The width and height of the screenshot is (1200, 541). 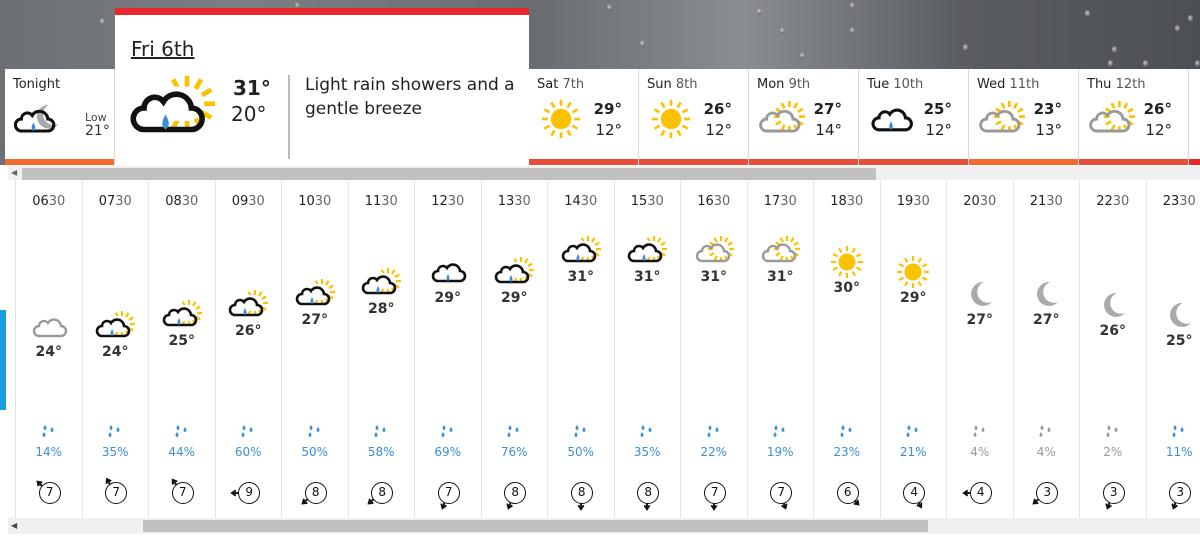 I want to click on hour-column: 1430 31° 50% 8, so click(x=581, y=349).